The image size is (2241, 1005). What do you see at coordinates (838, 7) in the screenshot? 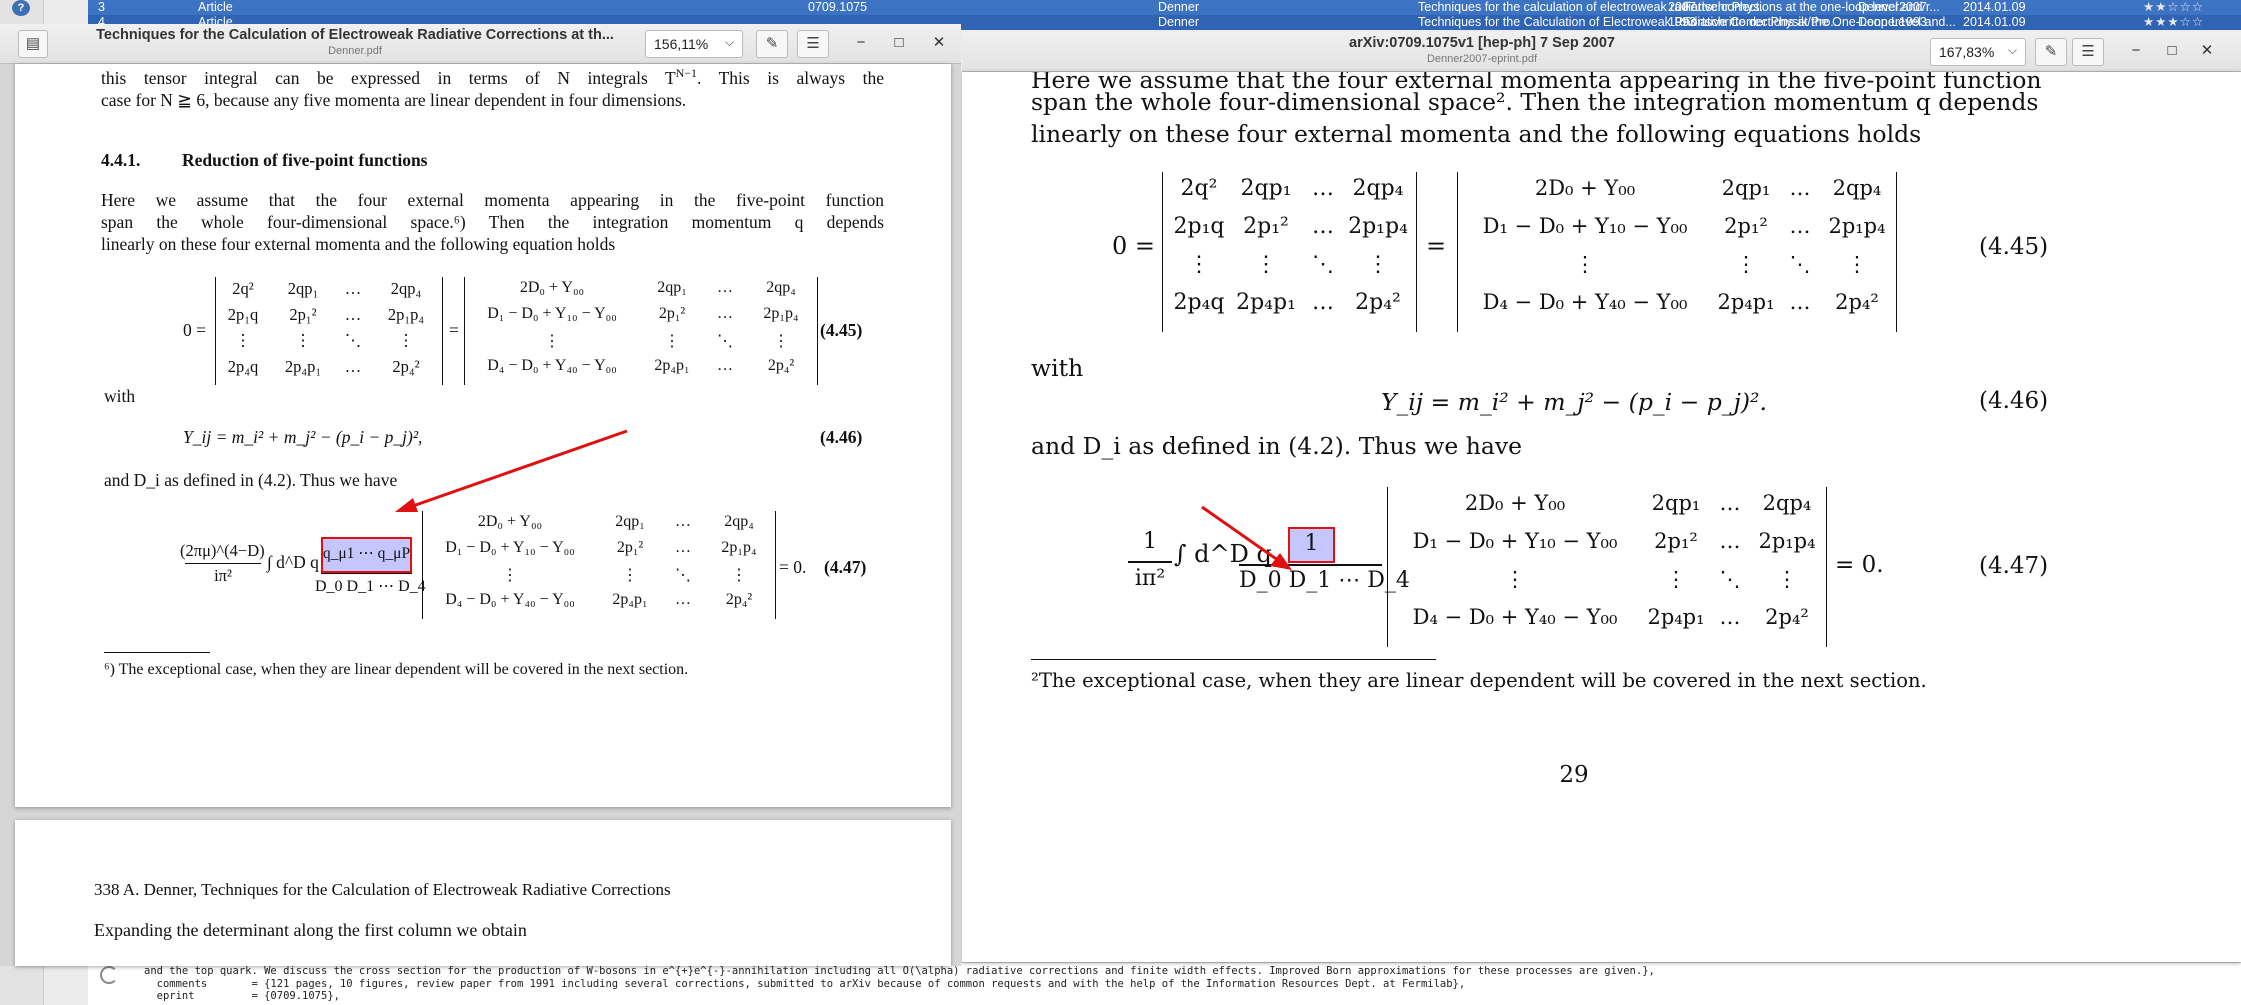
I see `row-key: 0709.1075` at bounding box center [838, 7].